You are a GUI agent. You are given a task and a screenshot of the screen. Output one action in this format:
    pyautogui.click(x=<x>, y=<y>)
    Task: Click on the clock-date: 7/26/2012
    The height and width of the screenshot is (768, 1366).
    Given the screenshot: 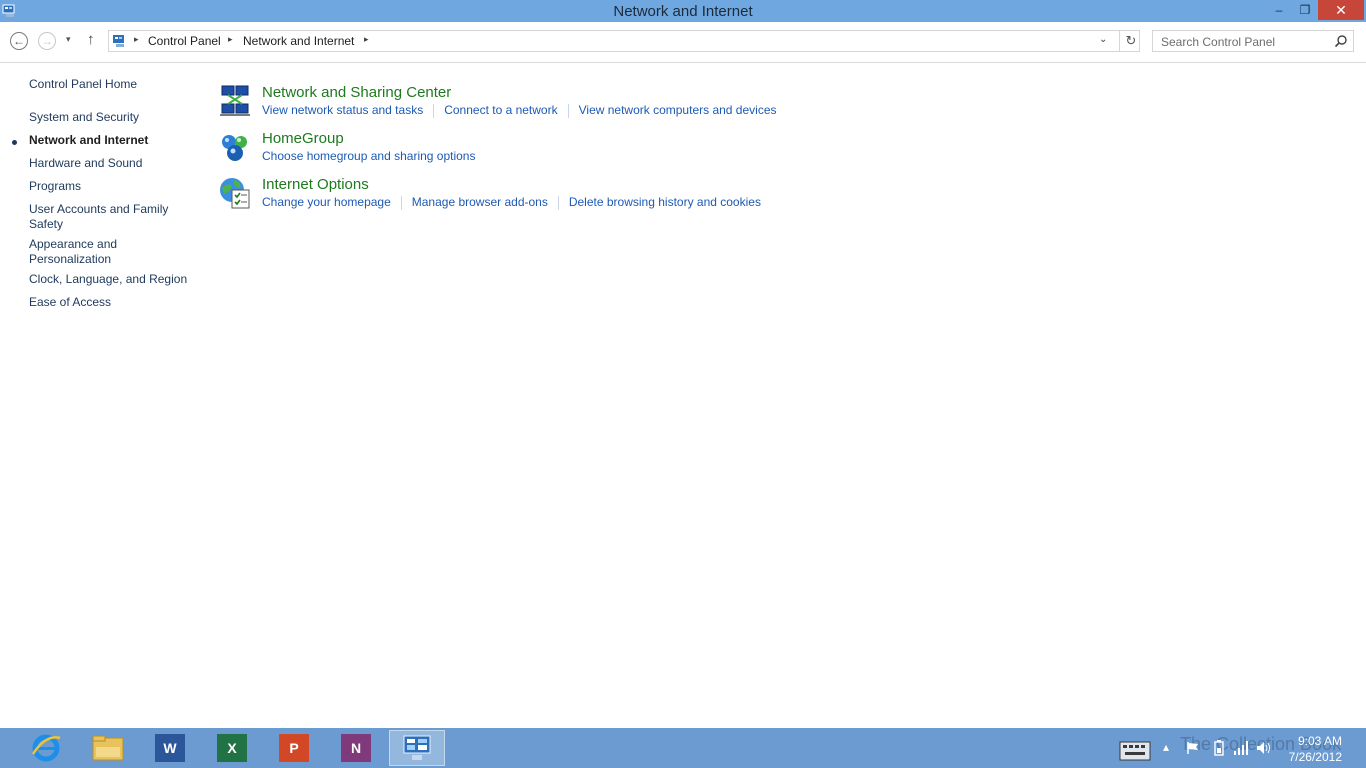 What is the action you would take?
    pyautogui.click(x=1315, y=757)
    